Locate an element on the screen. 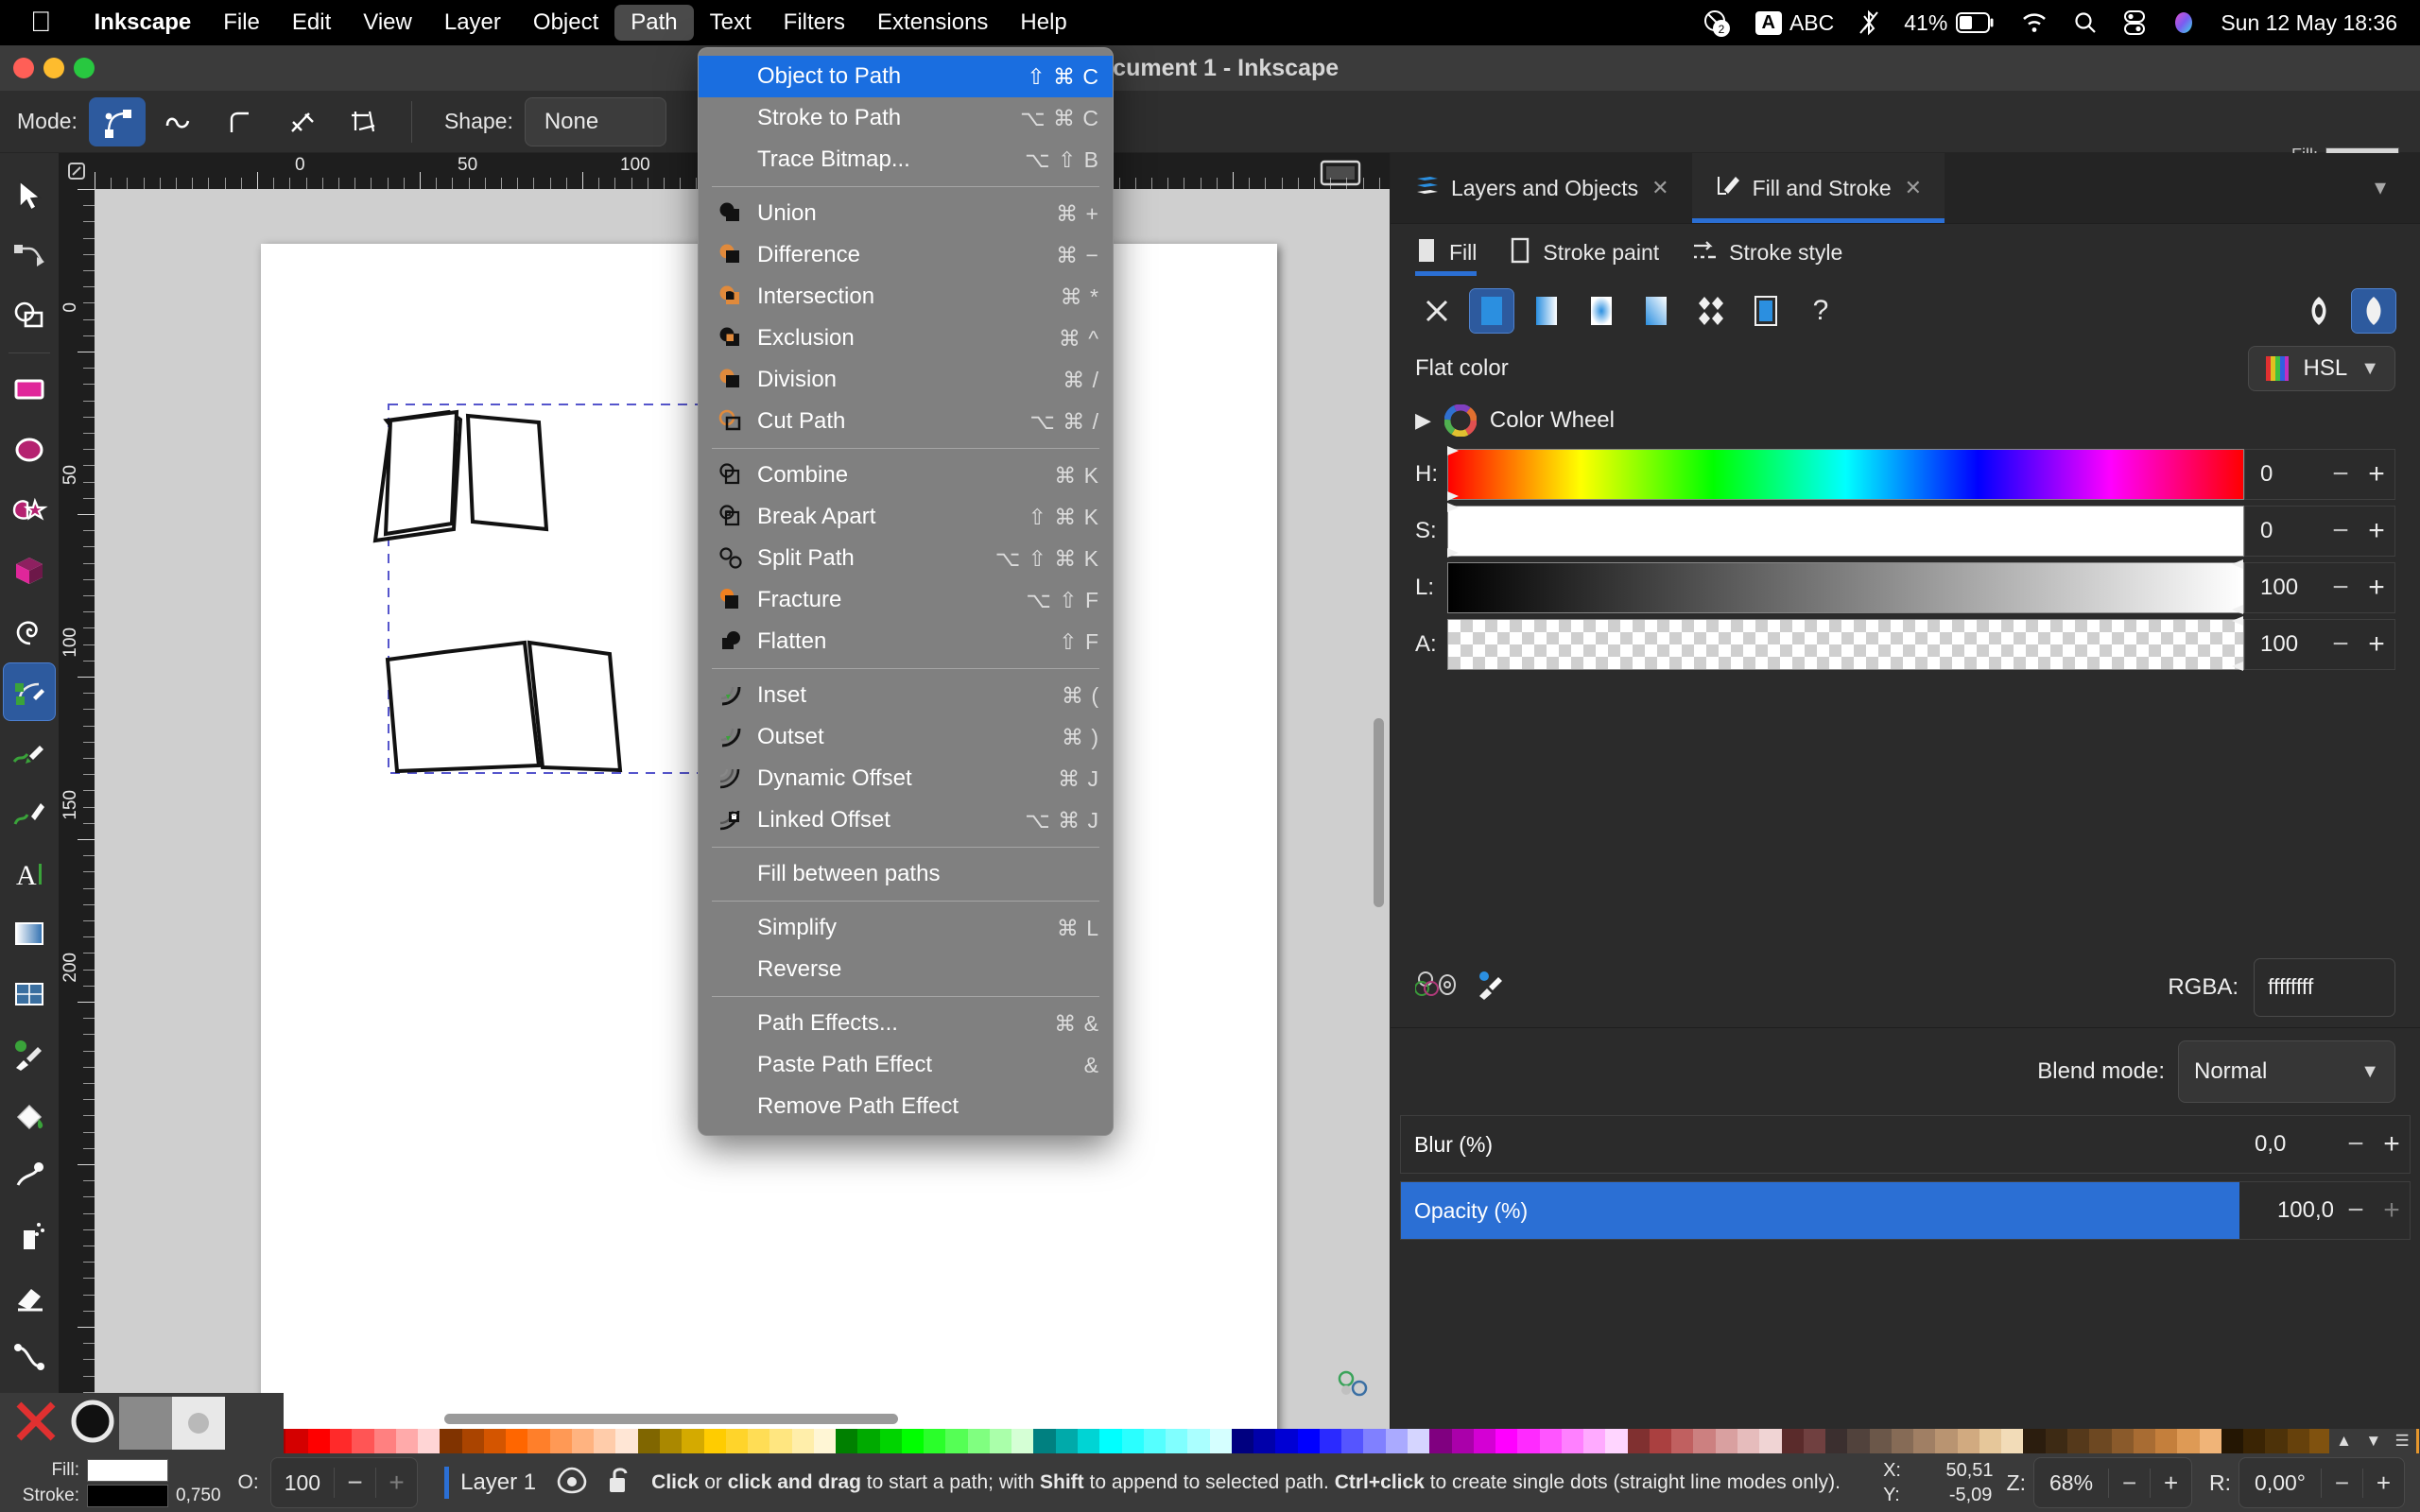 Image resolution: width=2420 pixels, height=1512 pixels. lightness-slider-spinner: 100− + is located at coordinates (2319, 587).